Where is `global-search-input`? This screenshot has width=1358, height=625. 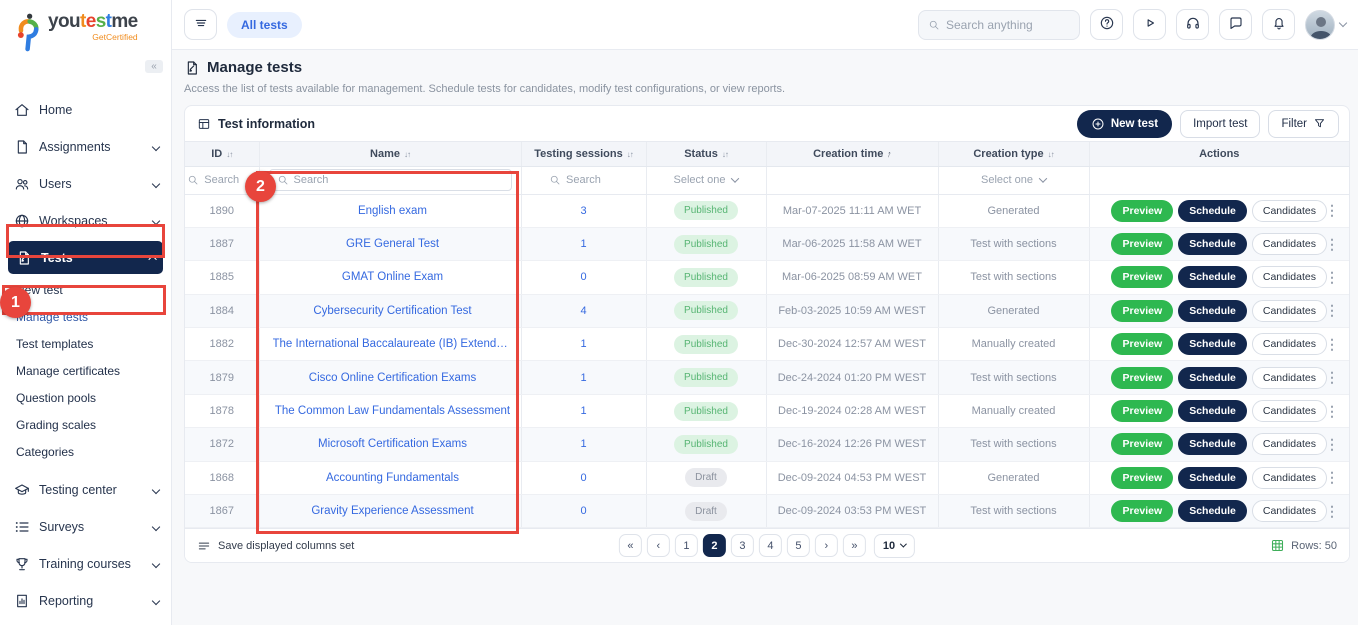 global-search-input is located at coordinates (1001, 24).